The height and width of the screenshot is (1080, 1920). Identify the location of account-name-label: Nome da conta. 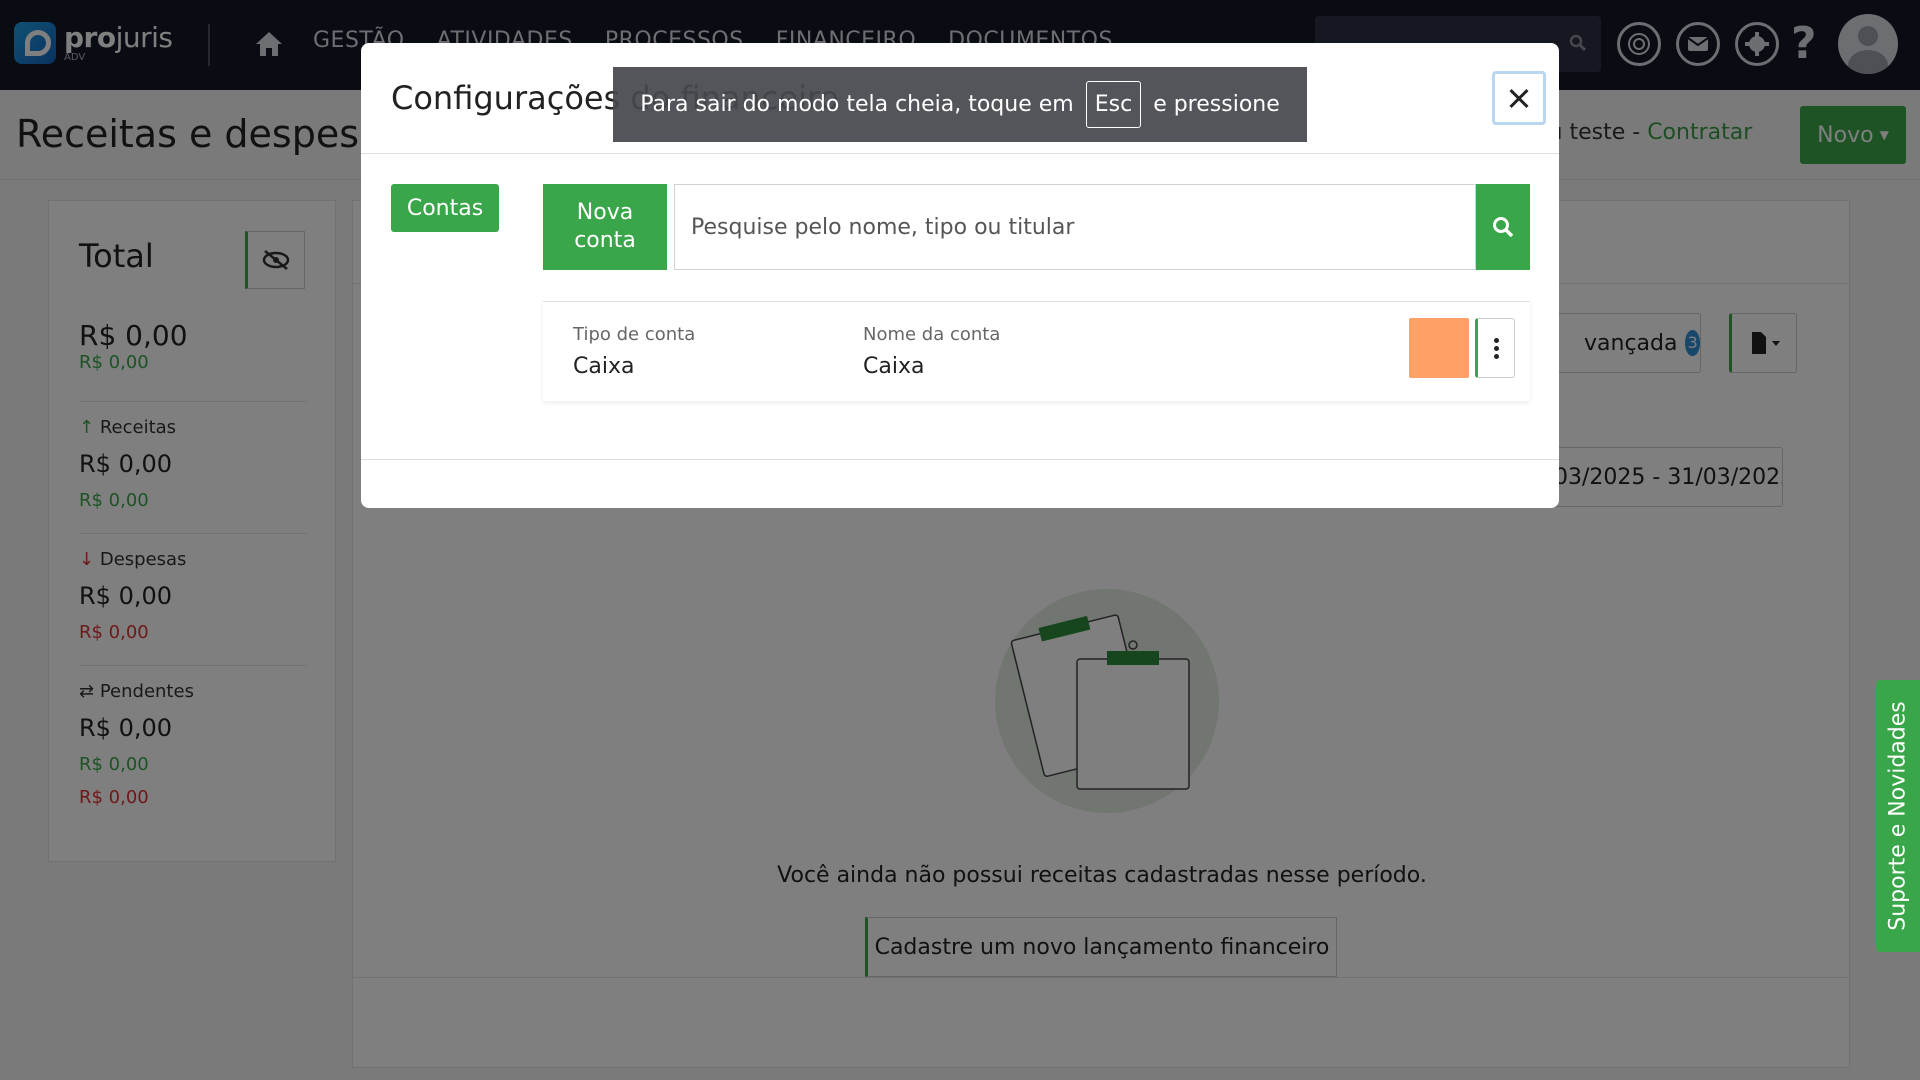
(932, 334).